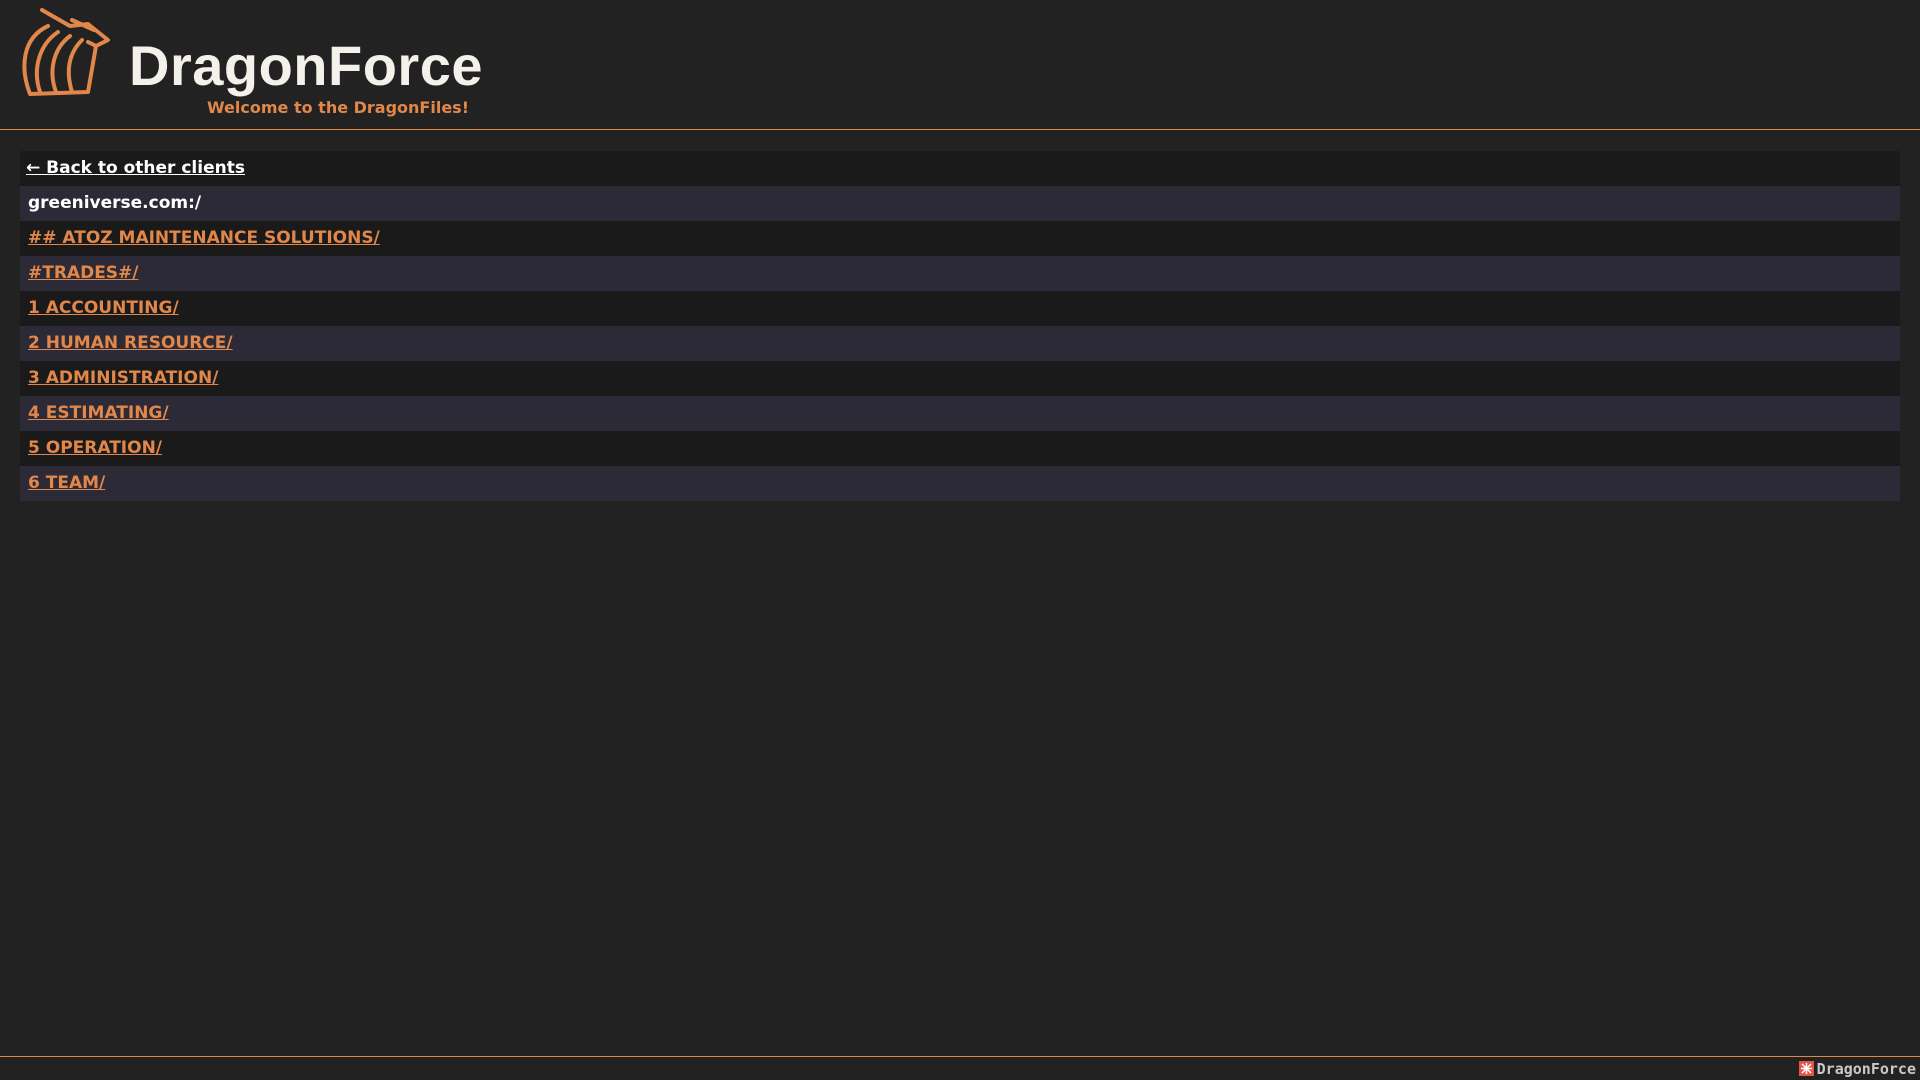 The height and width of the screenshot is (1080, 1920). I want to click on folder-link: 2 HUMAN RESOURCE/, so click(130, 343).